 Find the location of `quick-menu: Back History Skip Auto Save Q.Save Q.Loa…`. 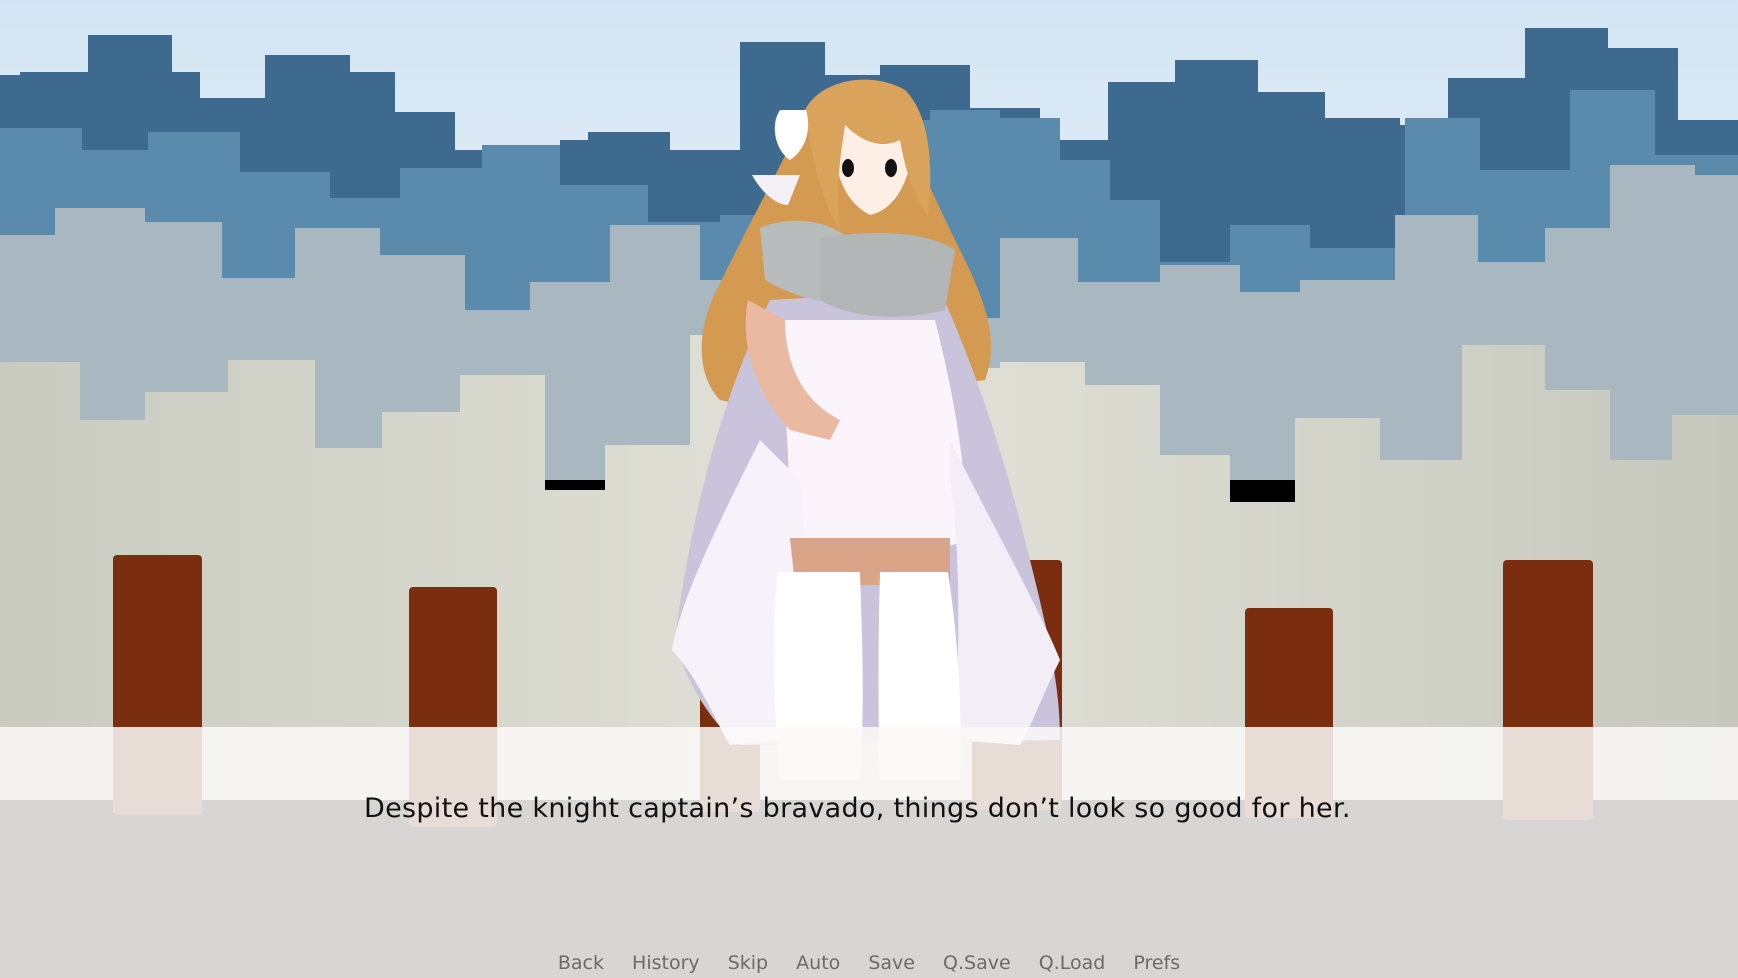

quick-menu: Back History Skip Auto Save Q.Save Q.Loa… is located at coordinates (869, 963).